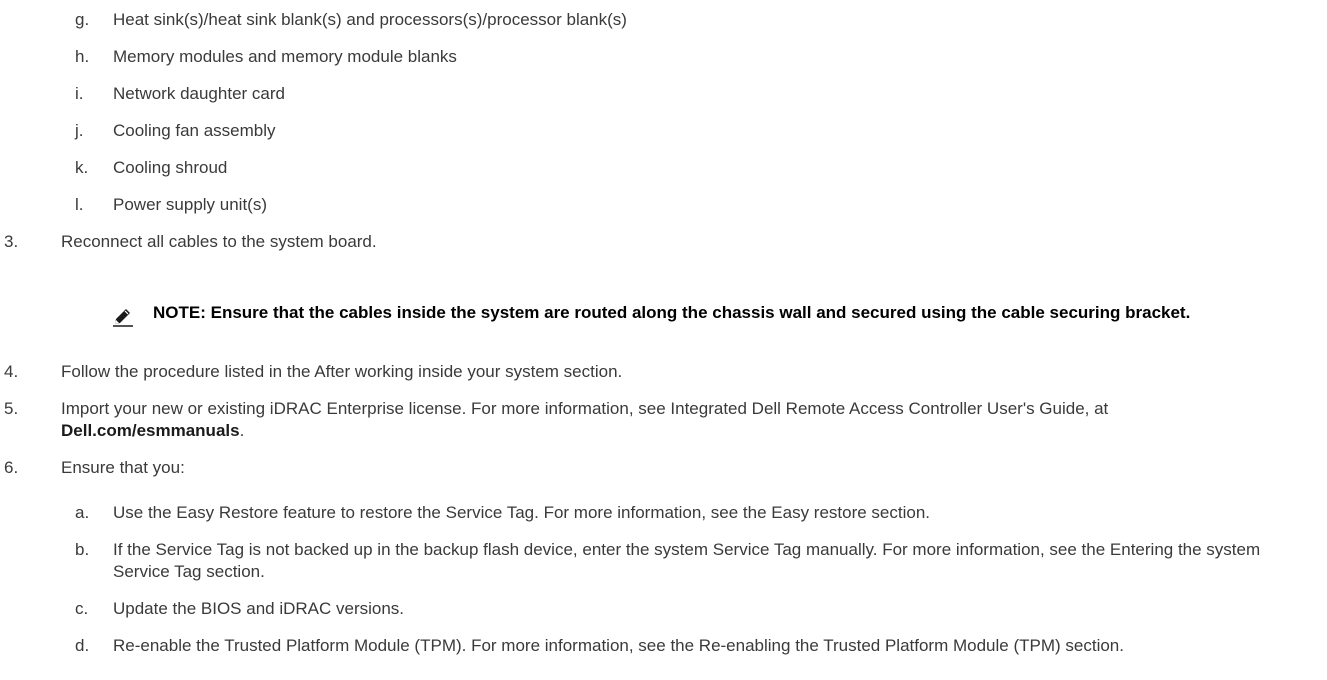 The image size is (1327, 680). Describe the element at coordinates (82, 512) in the screenshot. I see `substep-marker-a: a.` at that location.